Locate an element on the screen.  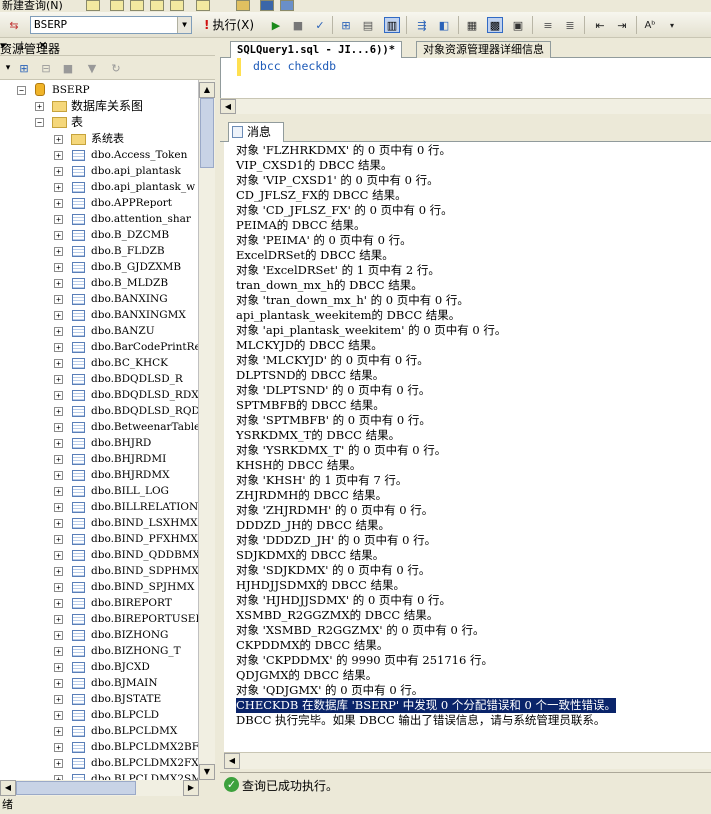
tree-node-table: + dbo.BHJRD is located at coordinates (99, 443).